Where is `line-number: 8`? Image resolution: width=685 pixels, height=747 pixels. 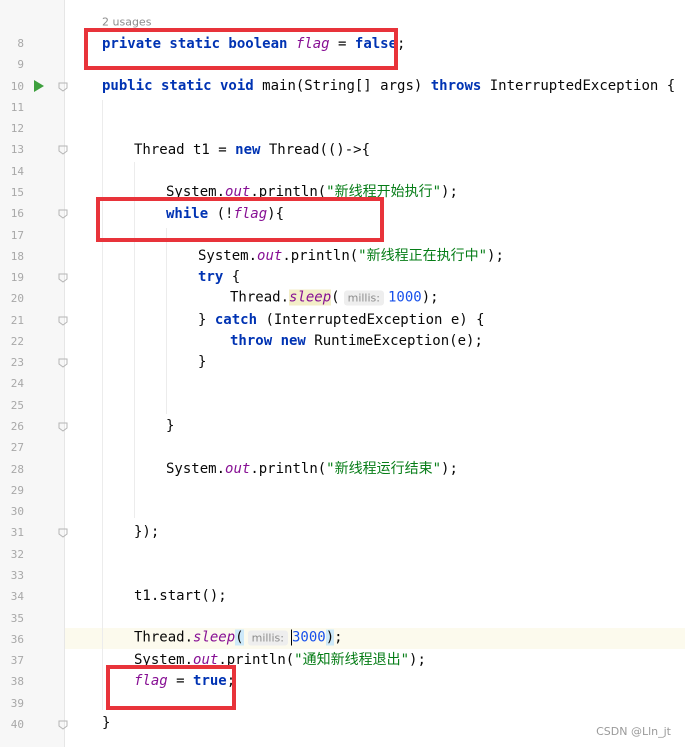
line-number: 8 is located at coordinates (20, 43).